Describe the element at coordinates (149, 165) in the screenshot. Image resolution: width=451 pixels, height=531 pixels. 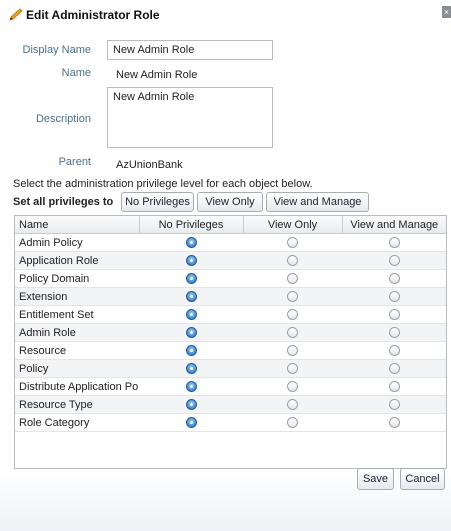
I see `parent-value: AzUnionBank` at that location.